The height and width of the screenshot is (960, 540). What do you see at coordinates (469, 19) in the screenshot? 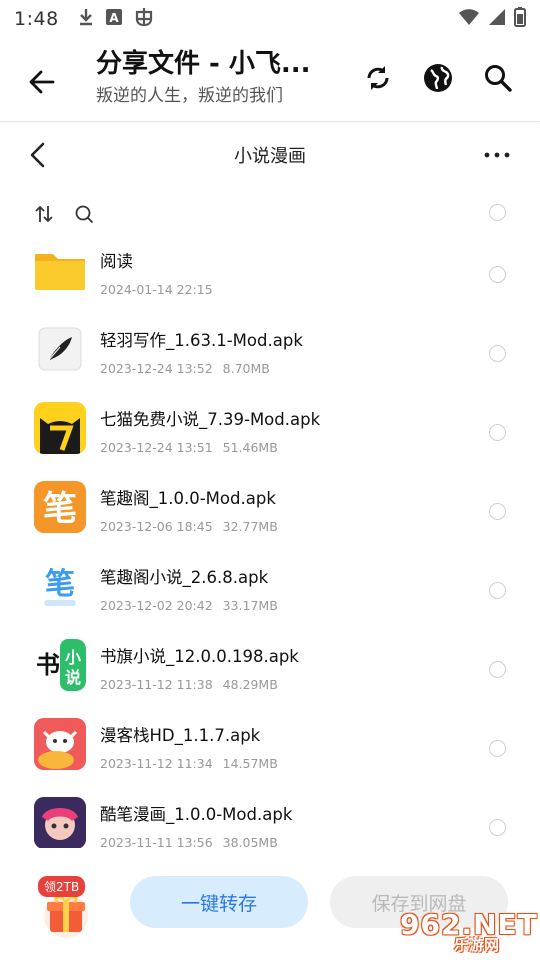
I see `wifi-icon` at bounding box center [469, 19].